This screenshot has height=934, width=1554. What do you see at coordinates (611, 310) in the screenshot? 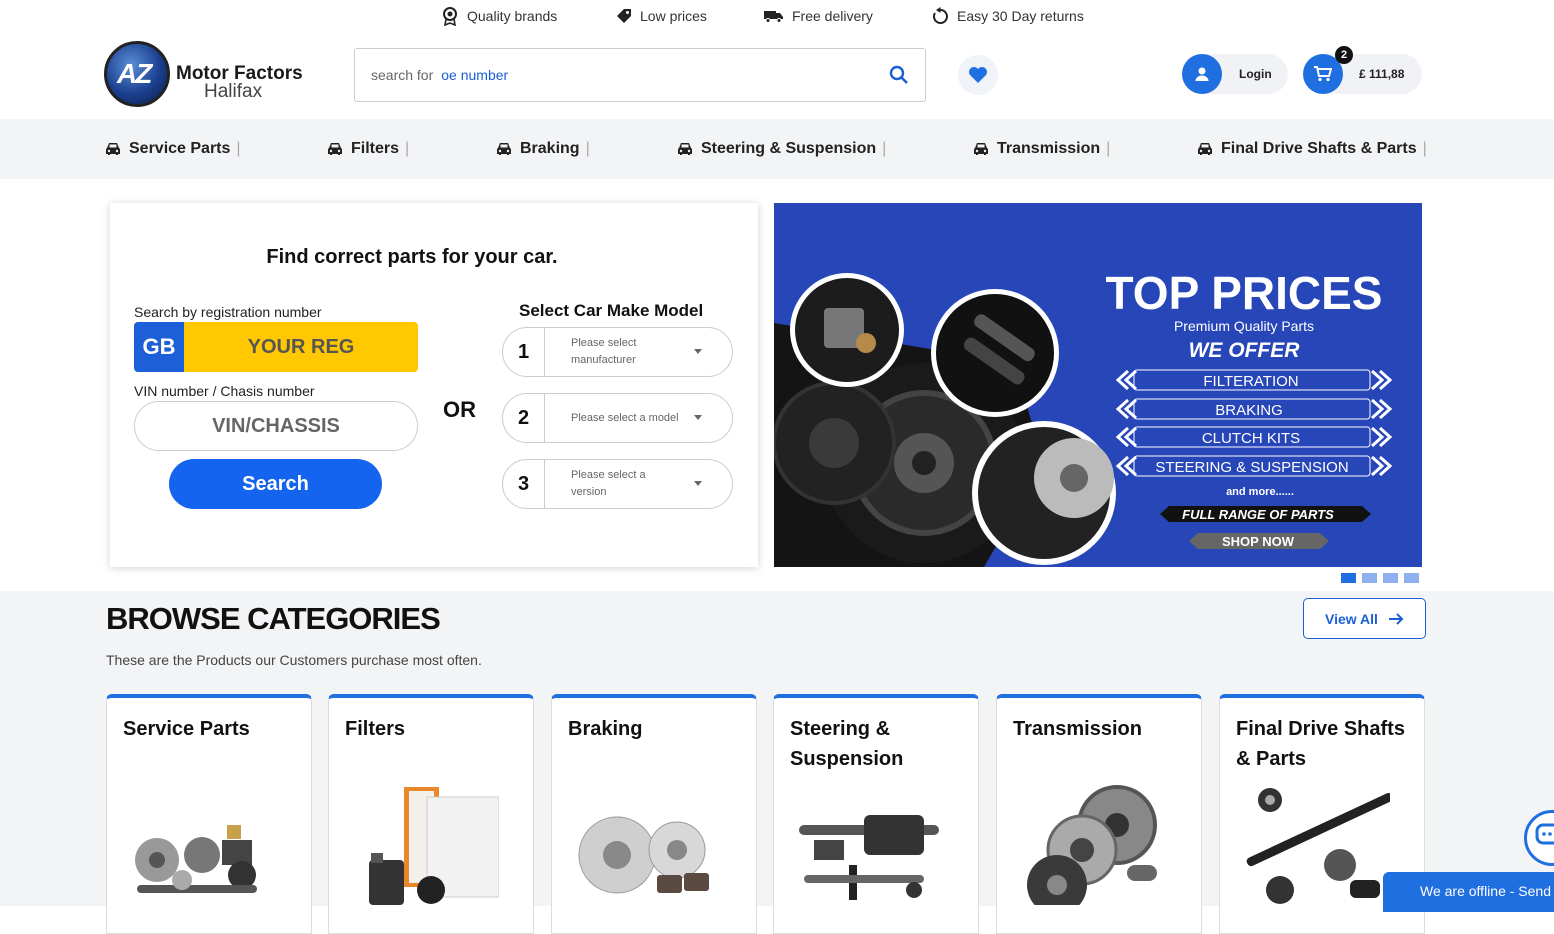
I see `make-model-title: Select Car Make Model` at bounding box center [611, 310].